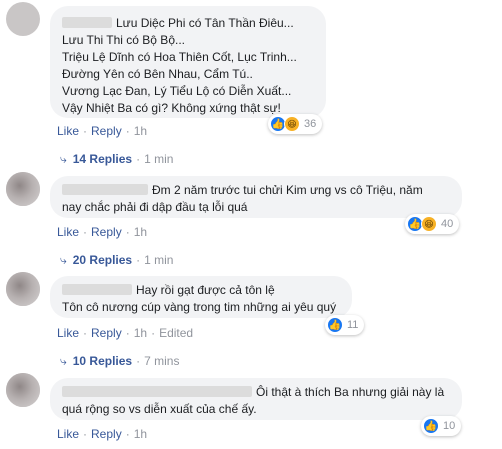 The height and width of the screenshot is (449, 502). Describe the element at coordinates (345, 325) in the screenshot. I see `reaction-summary: 👍 11` at that location.